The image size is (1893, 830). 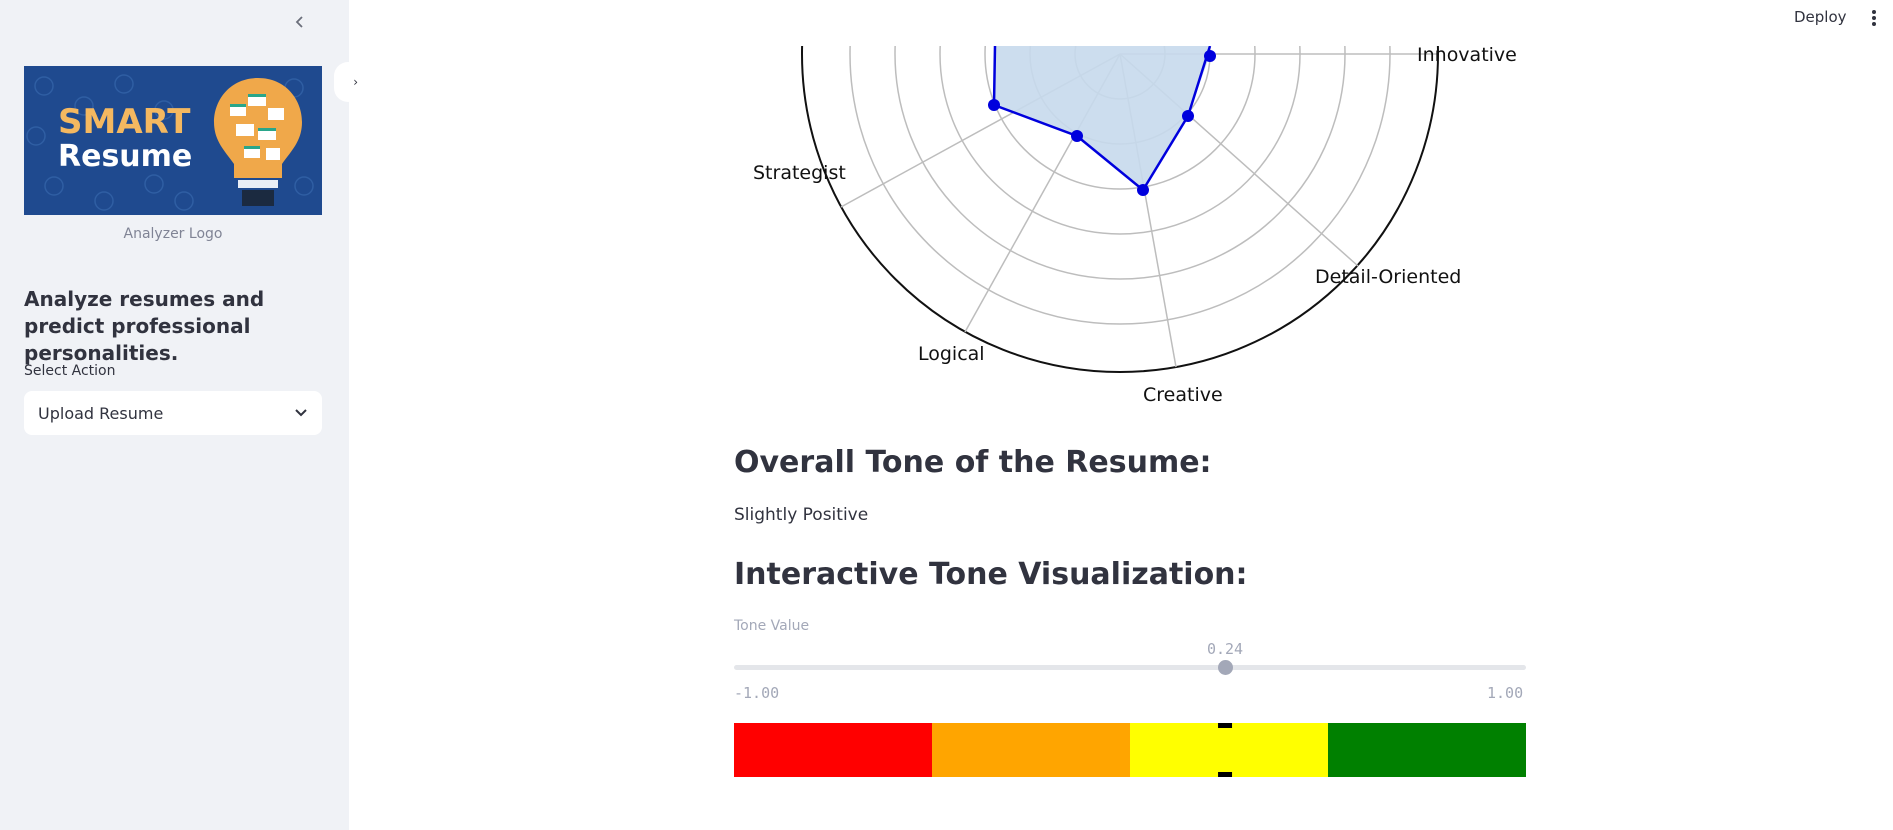 I want to click on radar-label-logical: Logical, so click(x=951, y=354).